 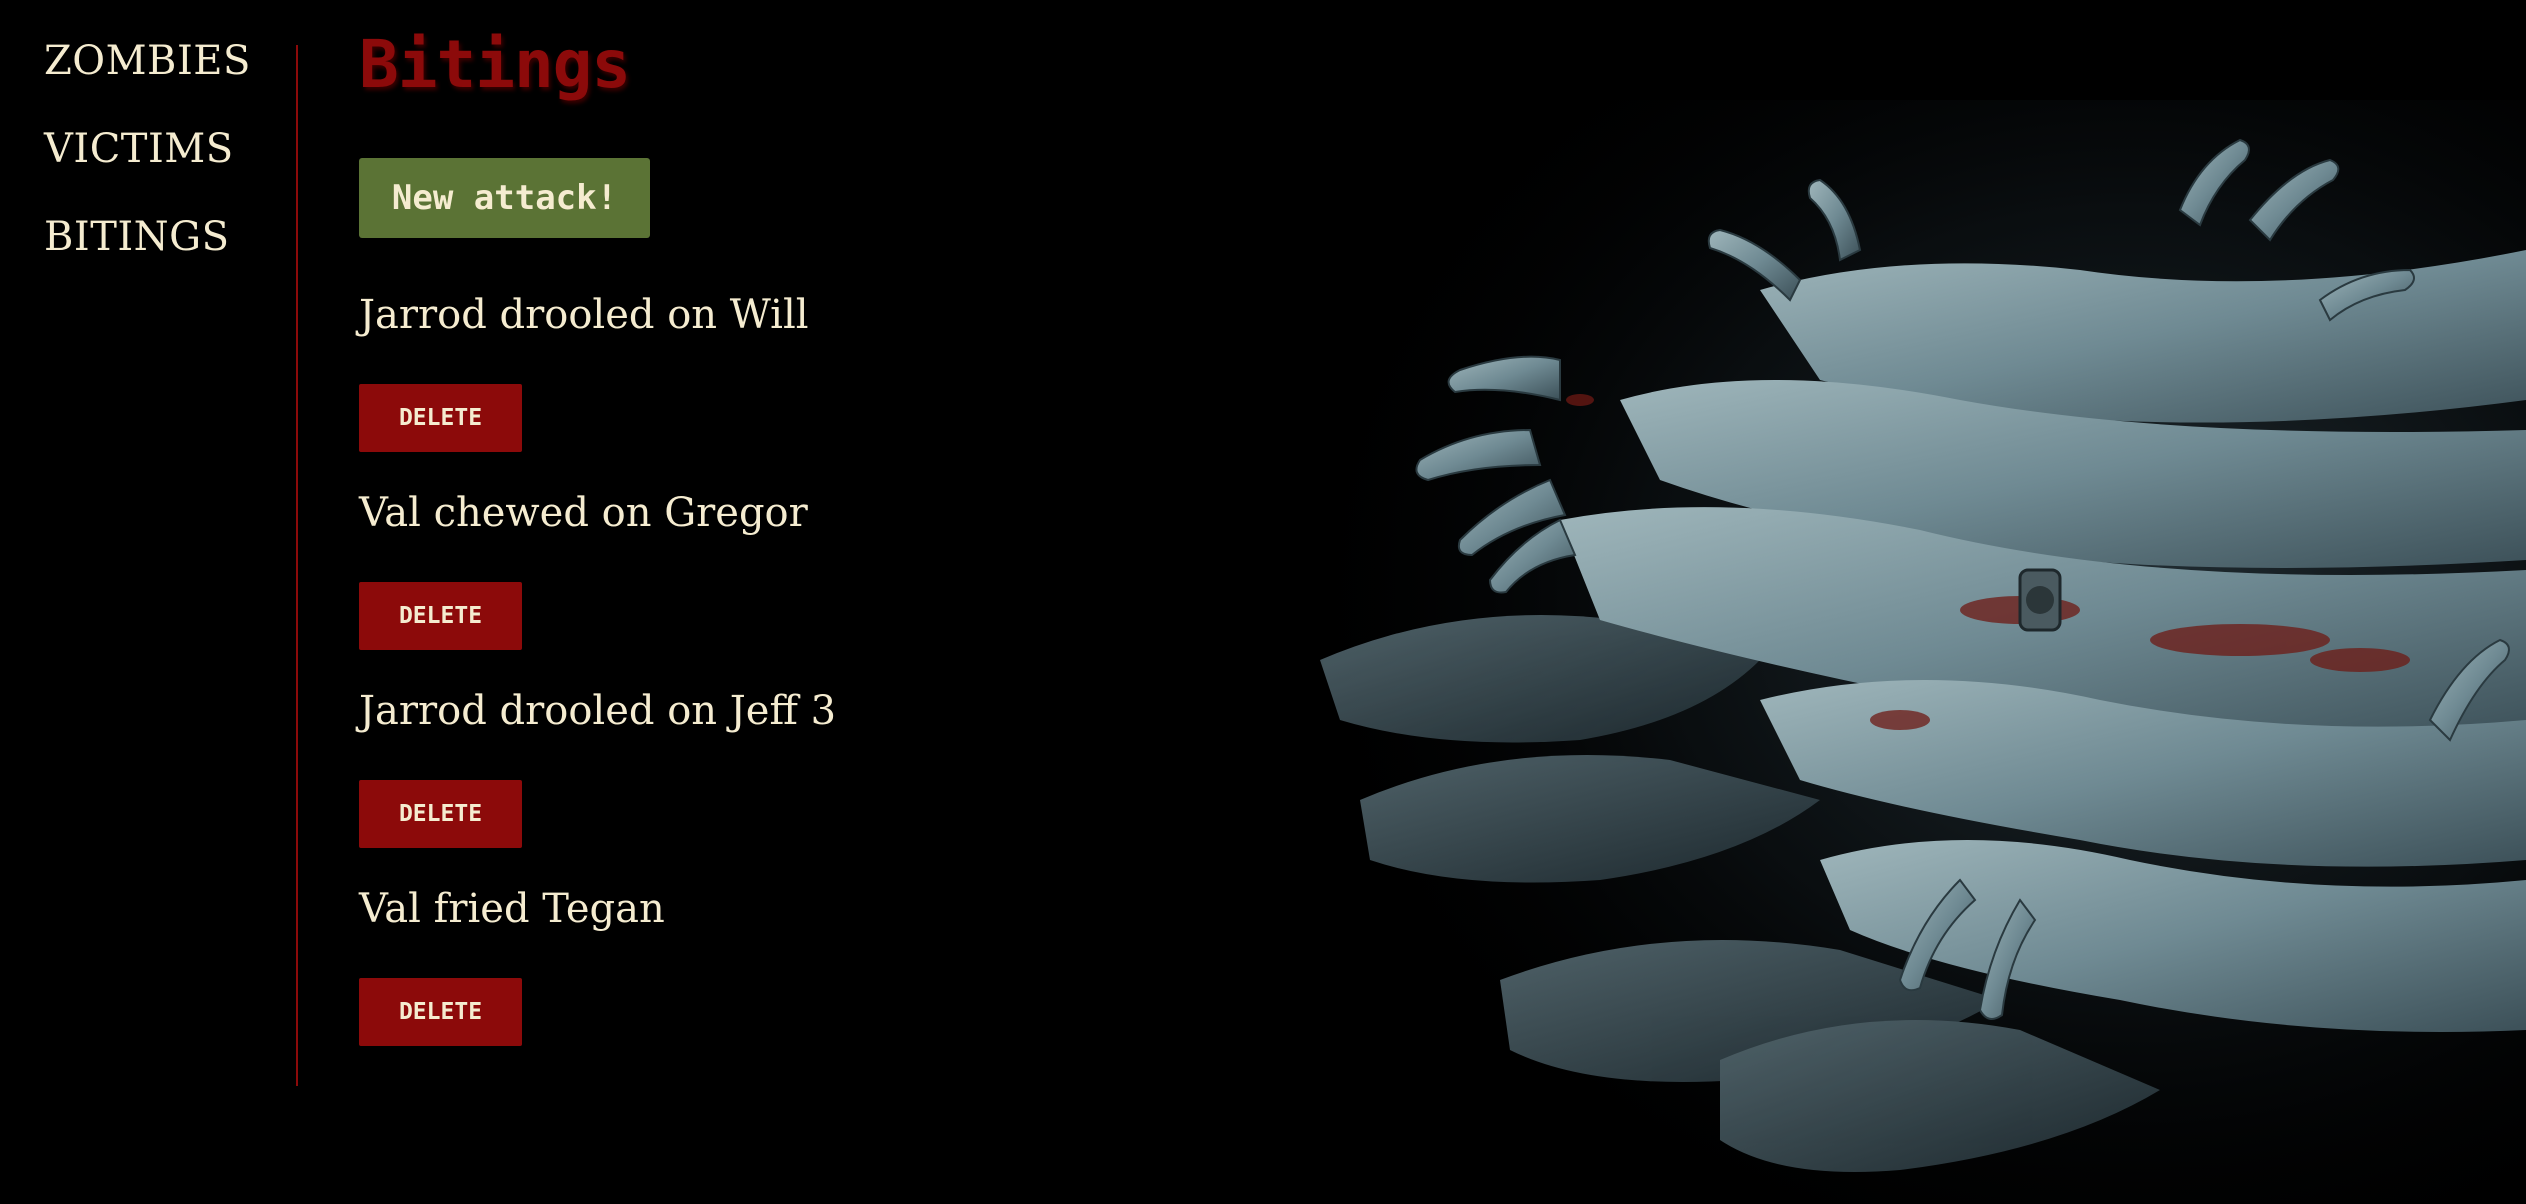 I want to click on page-title: Bitings, so click(x=495, y=64).